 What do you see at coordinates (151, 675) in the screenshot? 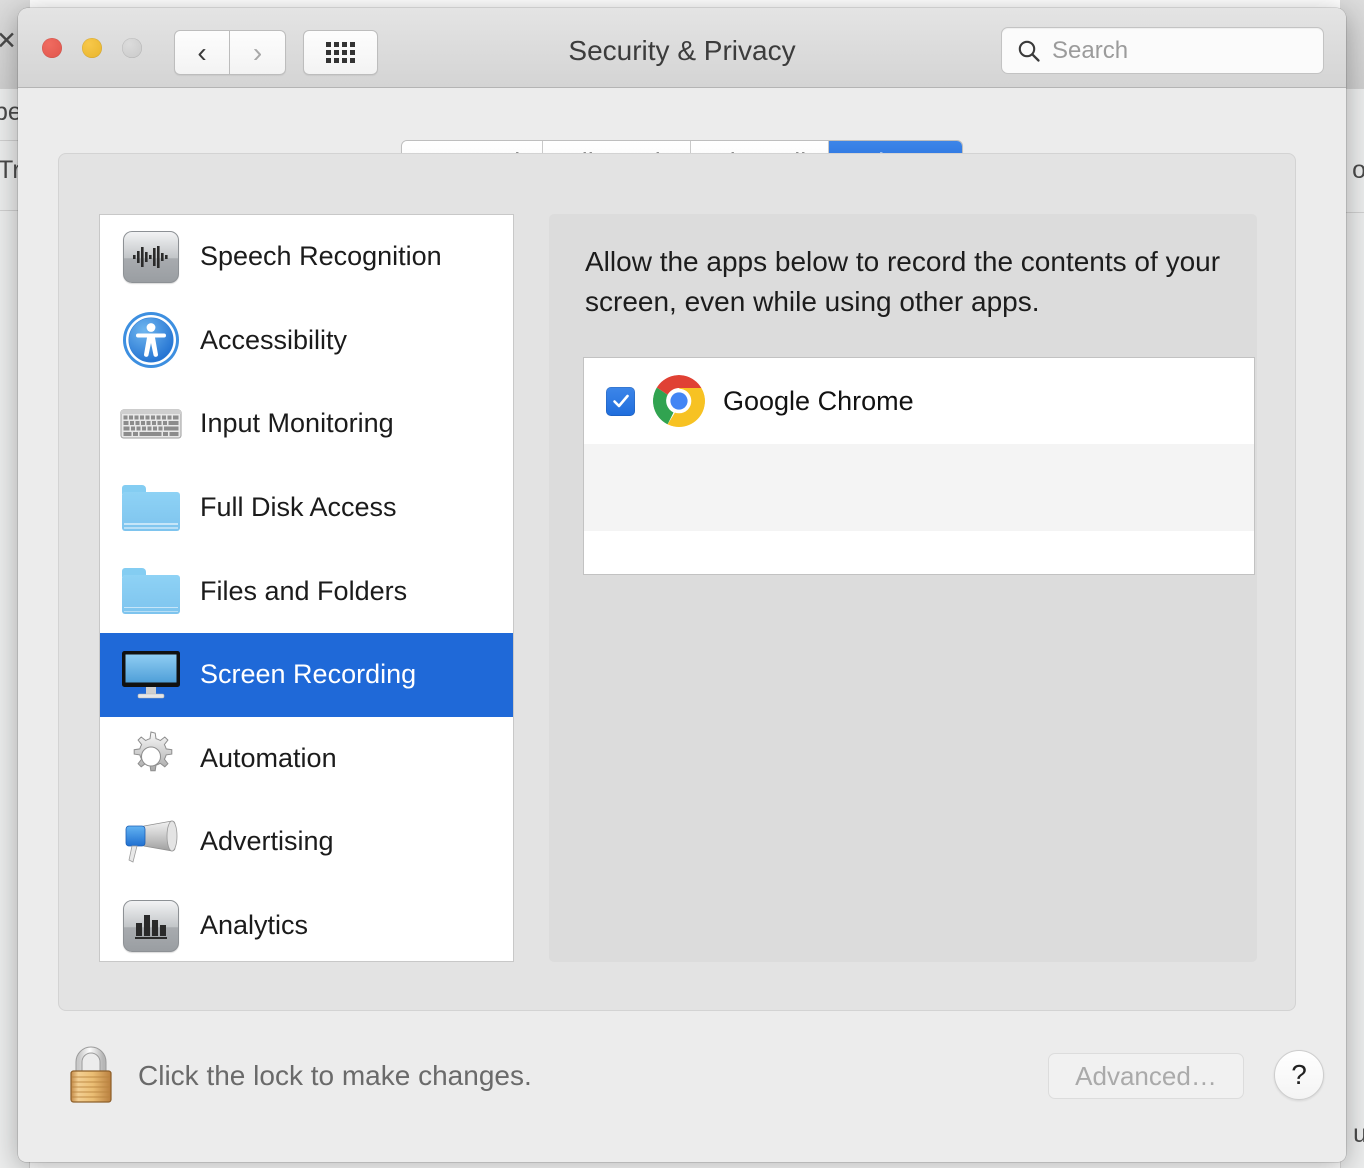
I see `display-icon` at bounding box center [151, 675].